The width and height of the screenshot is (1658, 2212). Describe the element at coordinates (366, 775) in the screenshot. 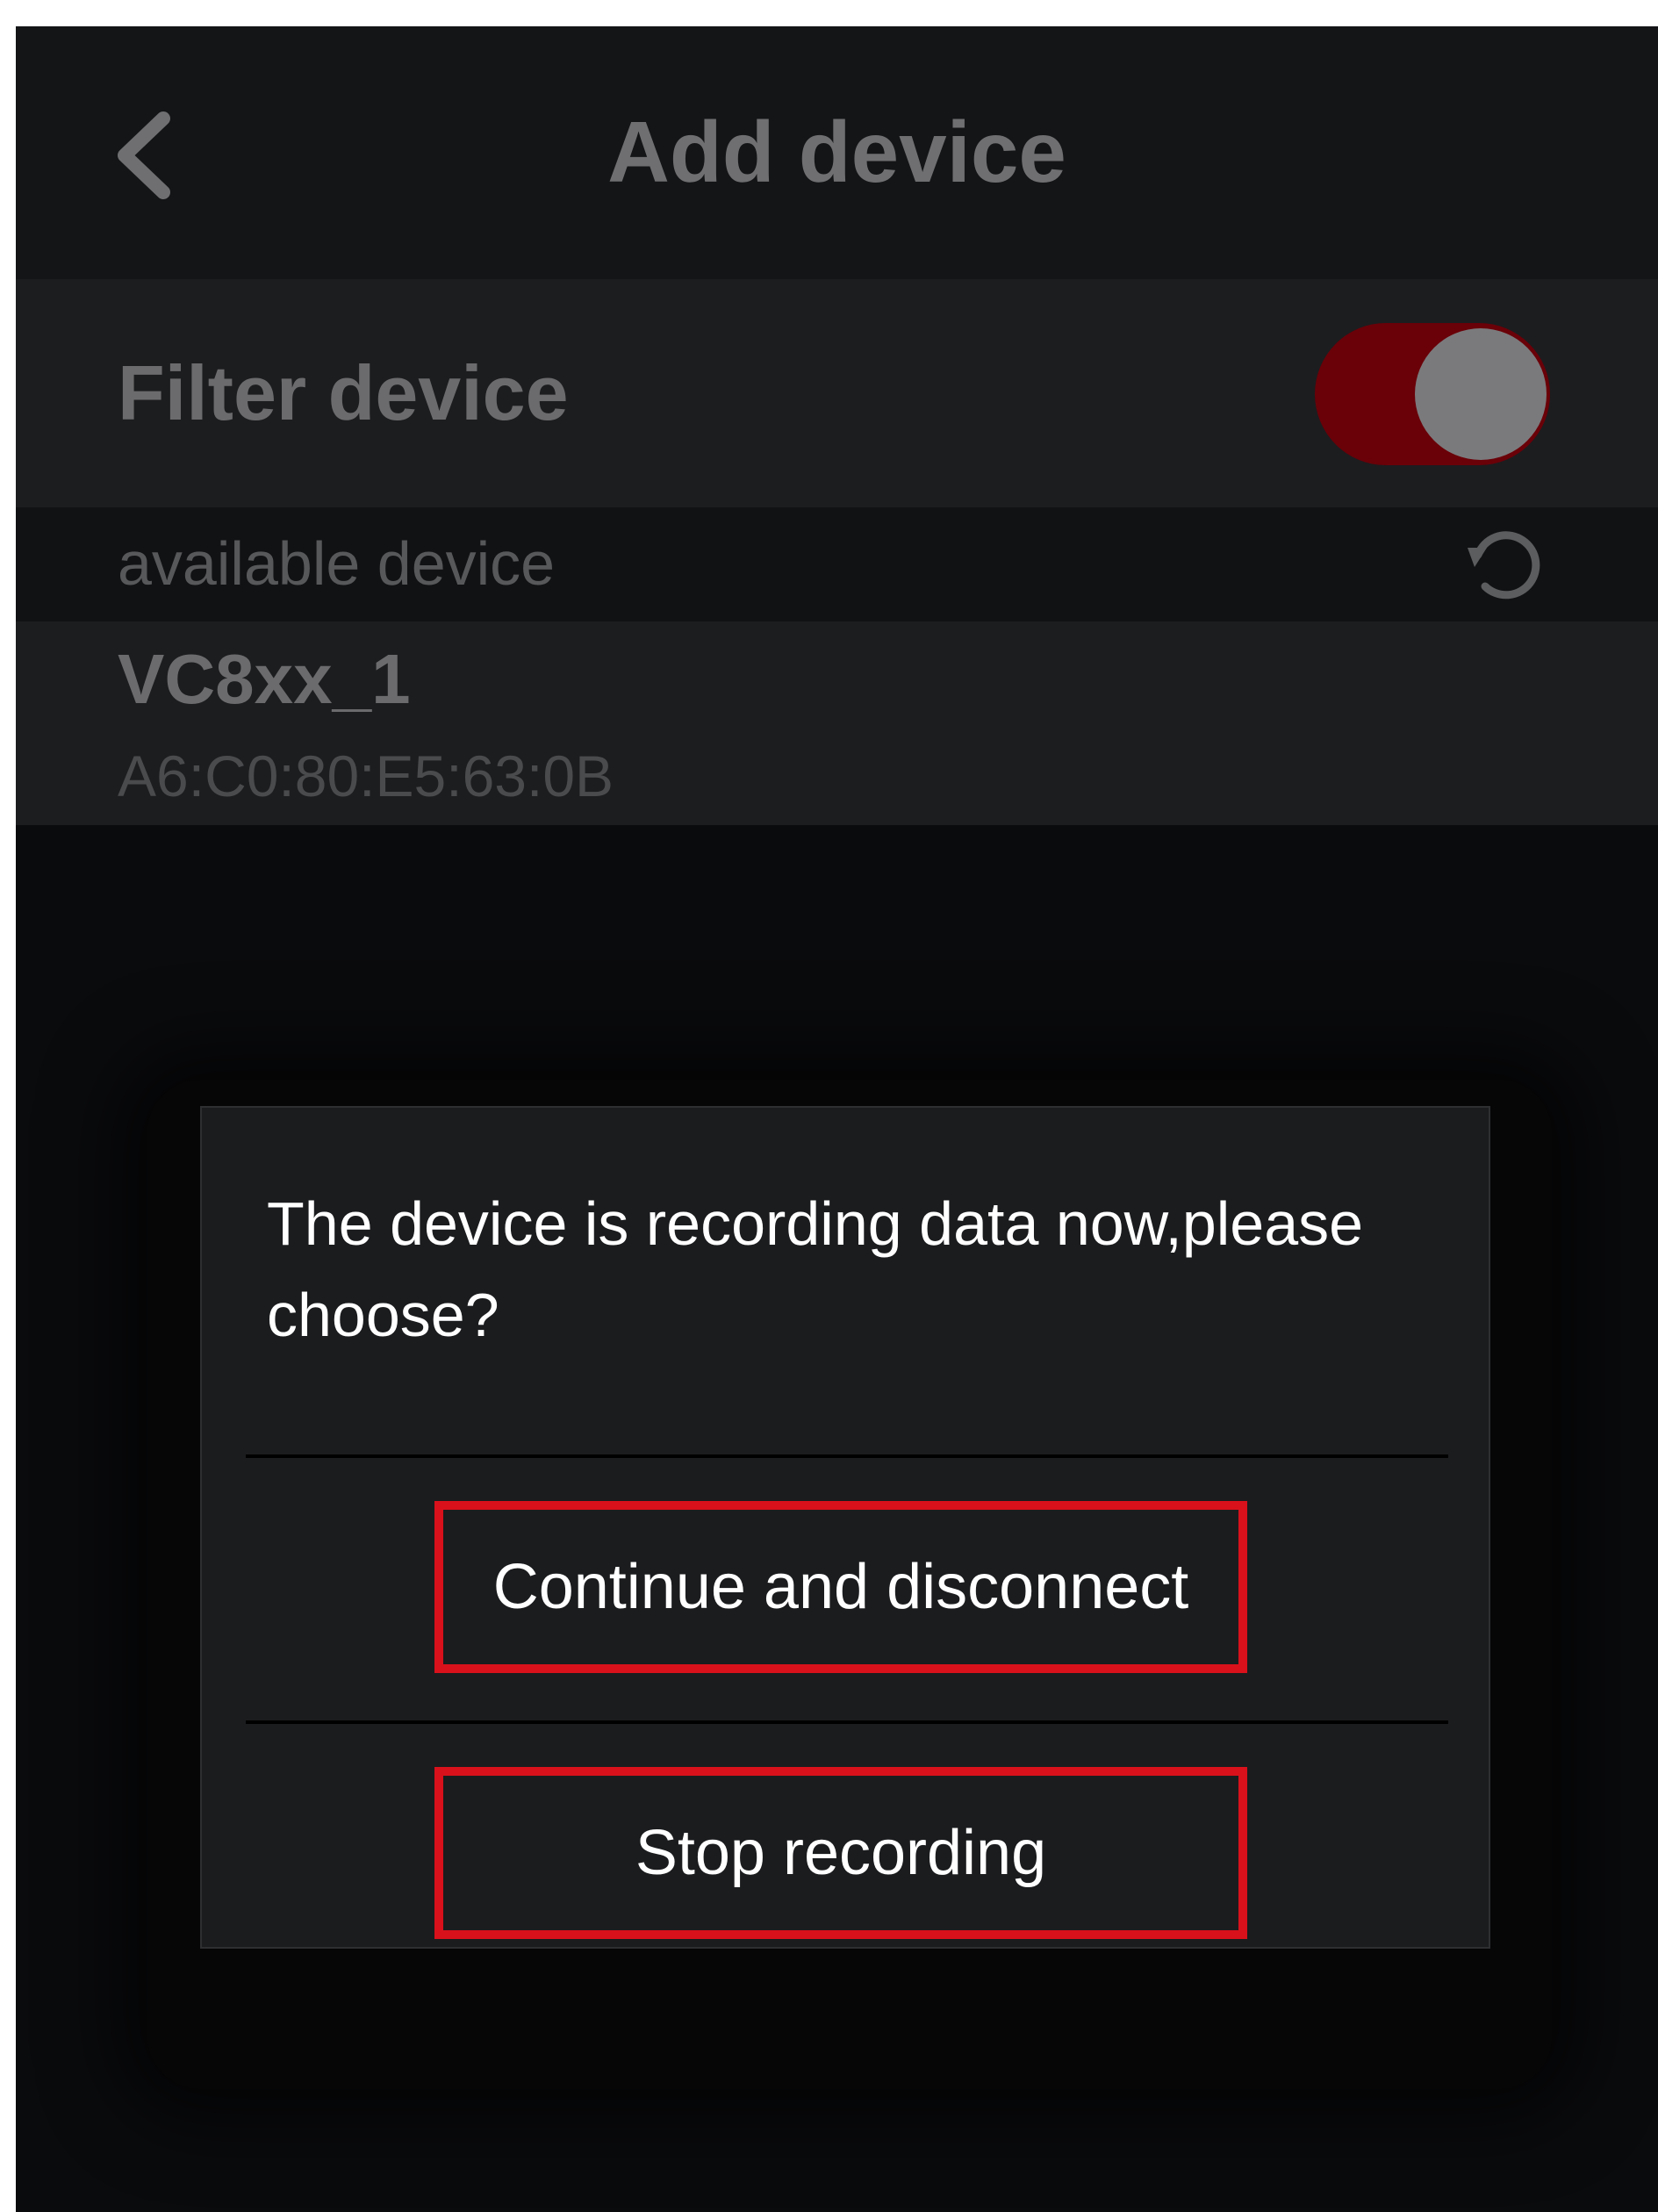

I see `device-mac-address: A6:C0:80:E5:63:0B` at that location.